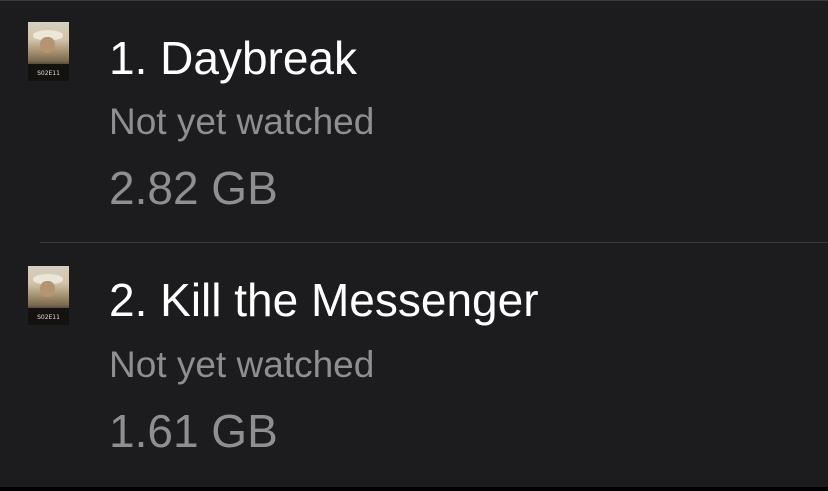  I want to click on file-size: 1.61 GB, so click(193, 431).